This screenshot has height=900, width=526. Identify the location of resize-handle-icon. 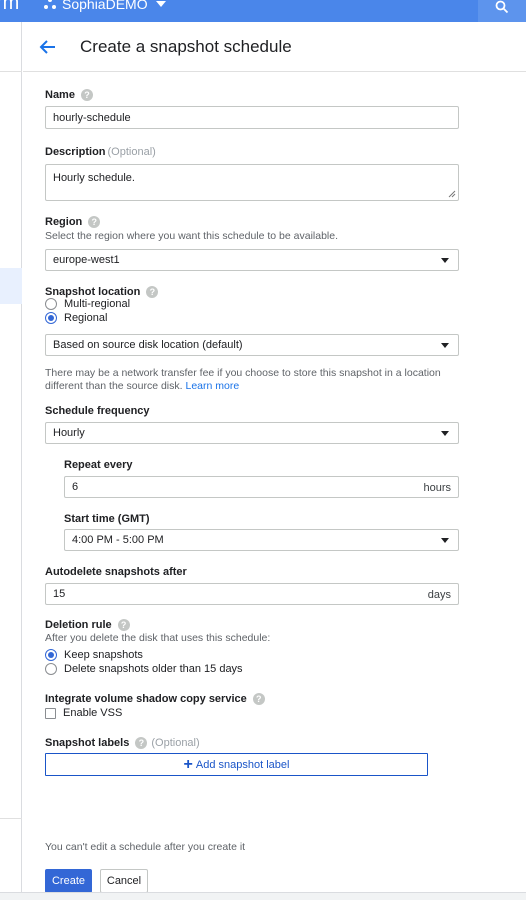
(452, 194).